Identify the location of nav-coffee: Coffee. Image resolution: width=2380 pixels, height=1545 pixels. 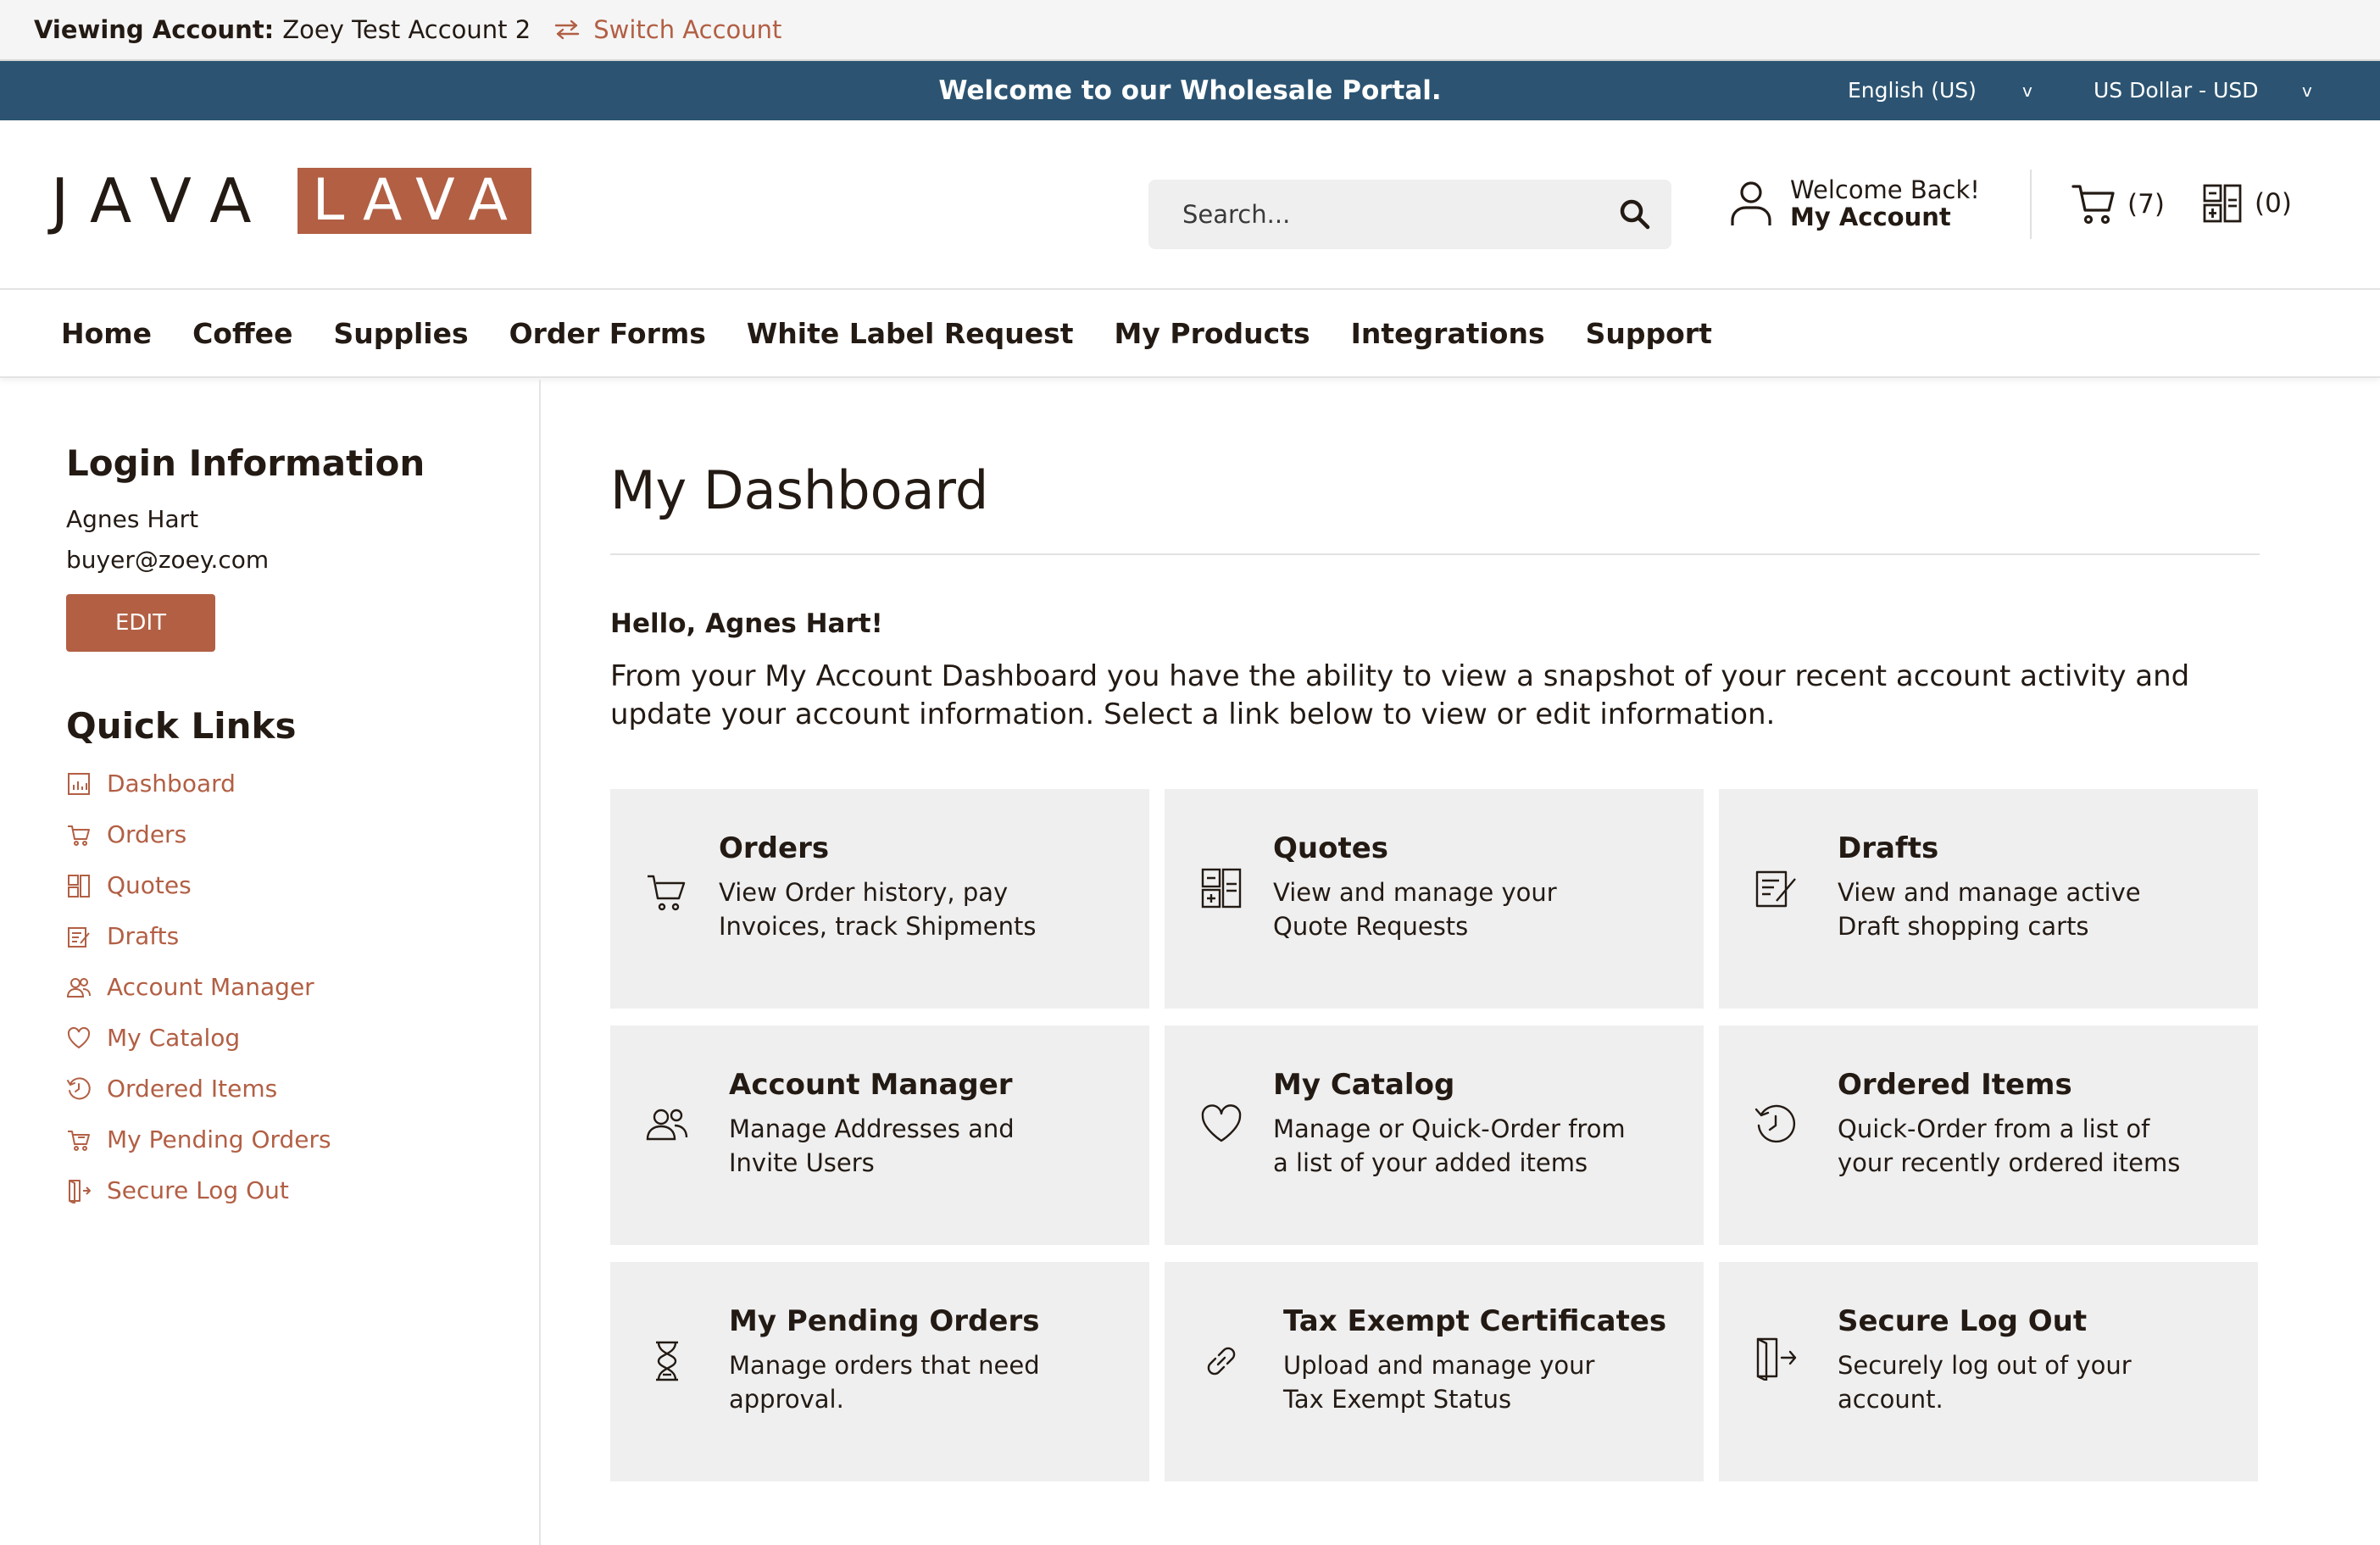
(242, 334).